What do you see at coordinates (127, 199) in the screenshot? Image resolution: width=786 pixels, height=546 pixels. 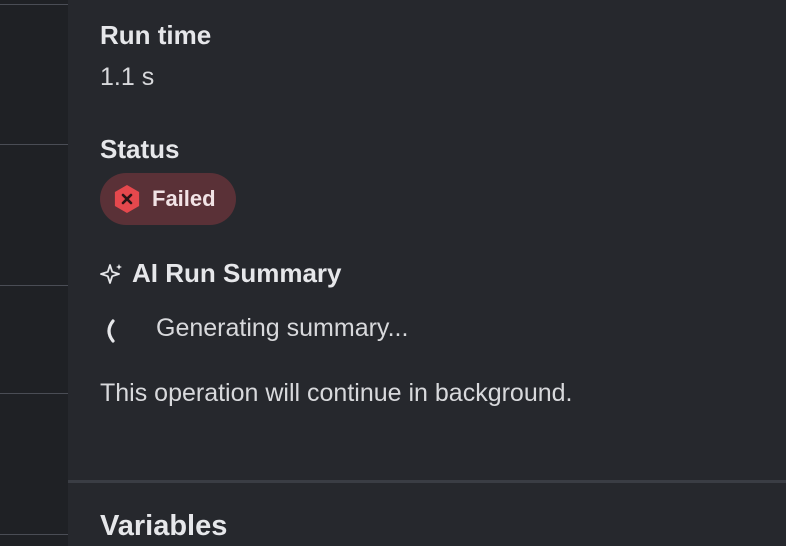 I see `x-hexagon-icon` at bounding box center [127, 199].